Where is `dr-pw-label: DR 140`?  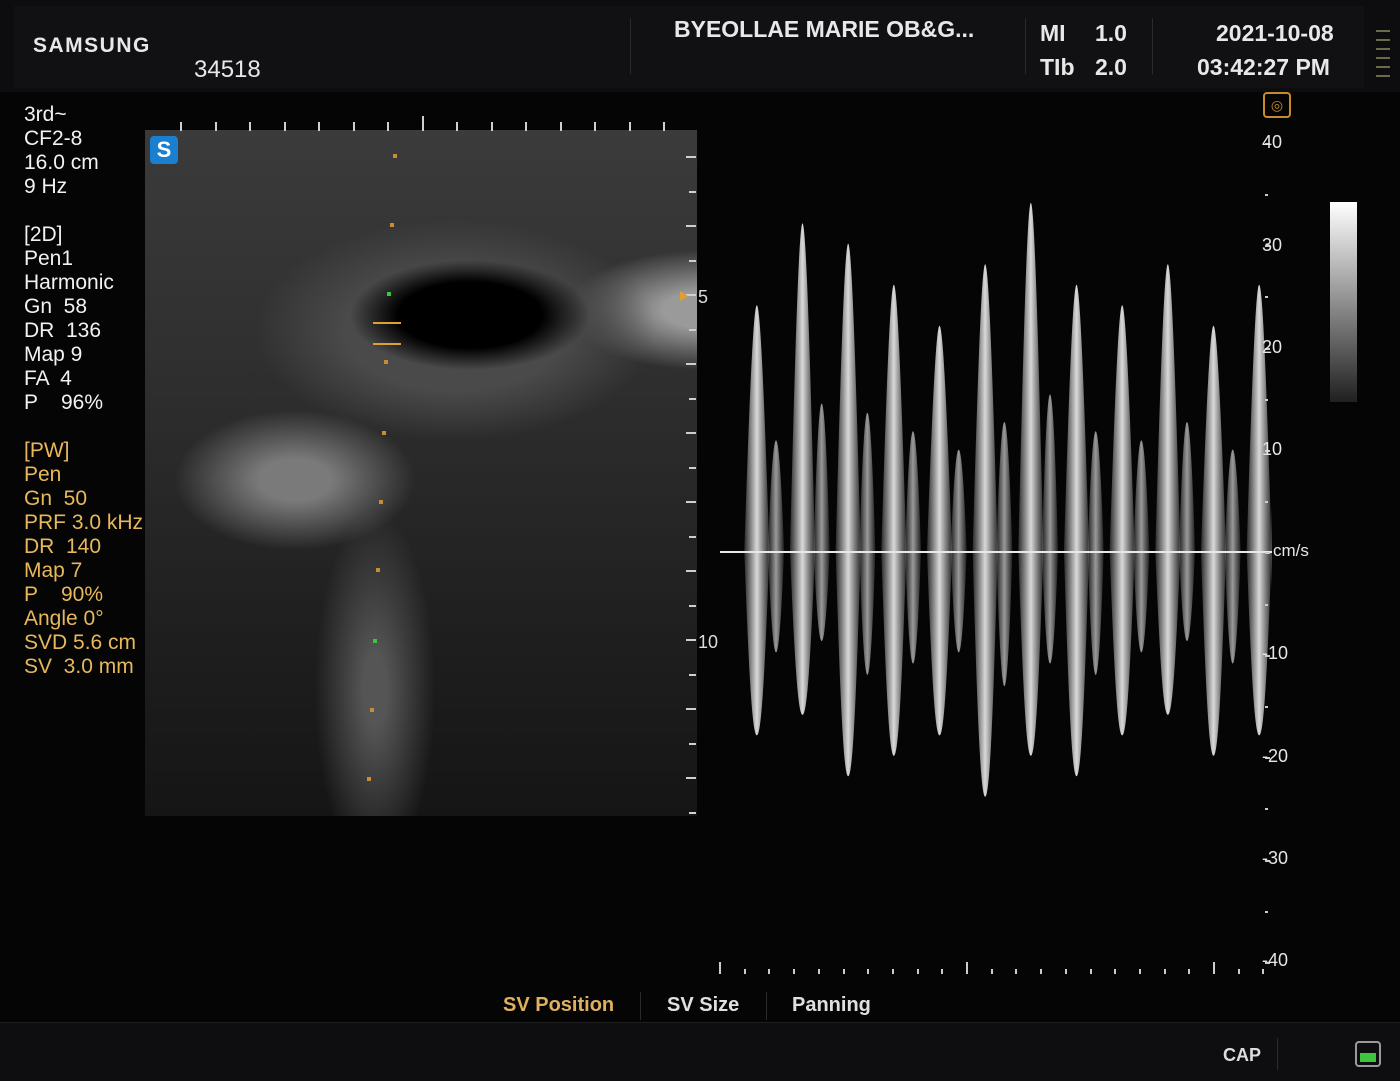 dr-pw-label: DR 140 is located at coordinates (63, 546).